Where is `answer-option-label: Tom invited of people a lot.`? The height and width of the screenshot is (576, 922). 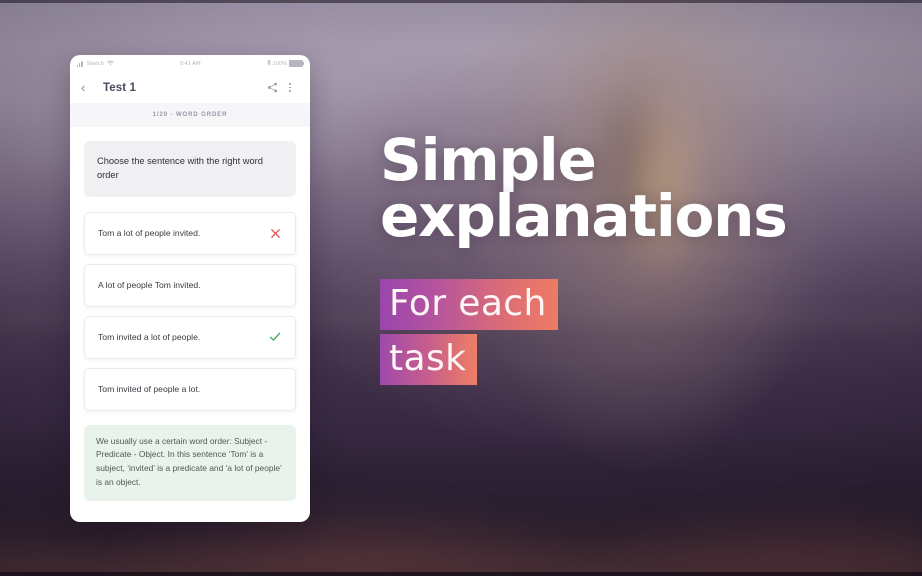
answer-option-label: Tom invited of people a lot. is located at coordinates (149, 388).